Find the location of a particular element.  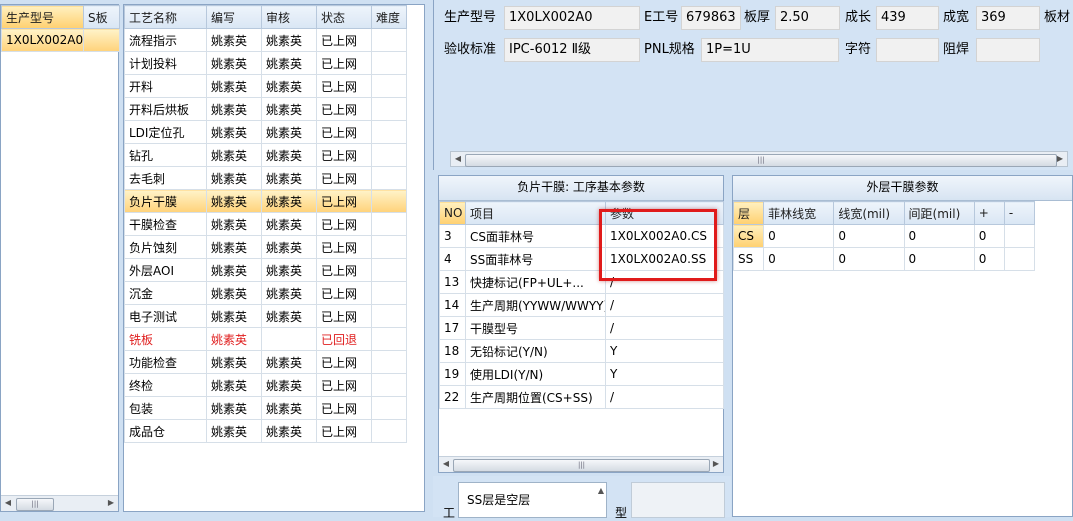

param-row: 17 干膜型号 / is located at coordinates (581, 328).